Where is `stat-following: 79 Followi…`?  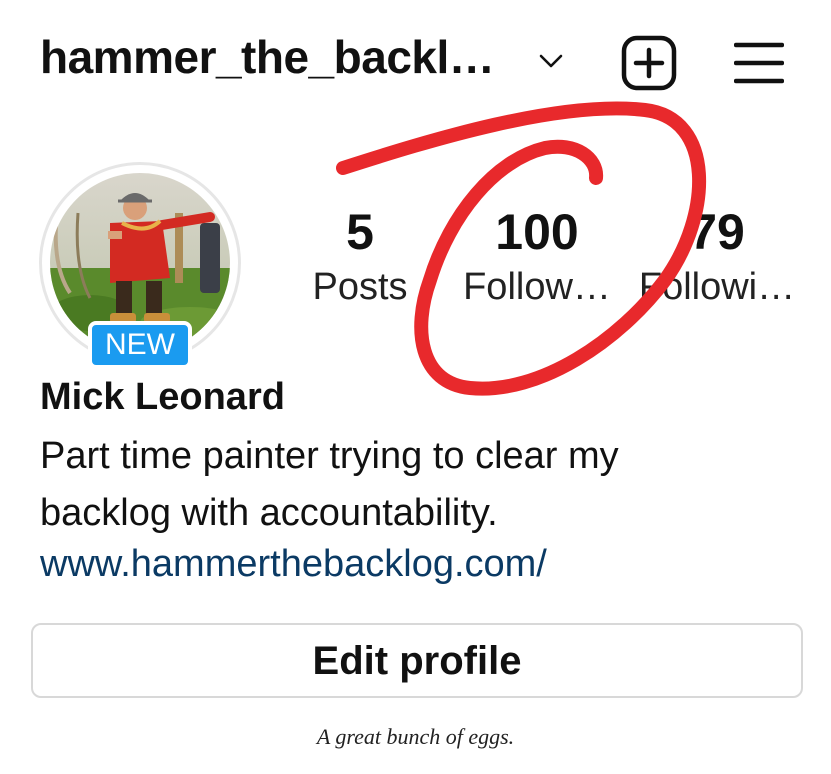 stat-following: 79 Followi… is located at coordinates (717, 257).